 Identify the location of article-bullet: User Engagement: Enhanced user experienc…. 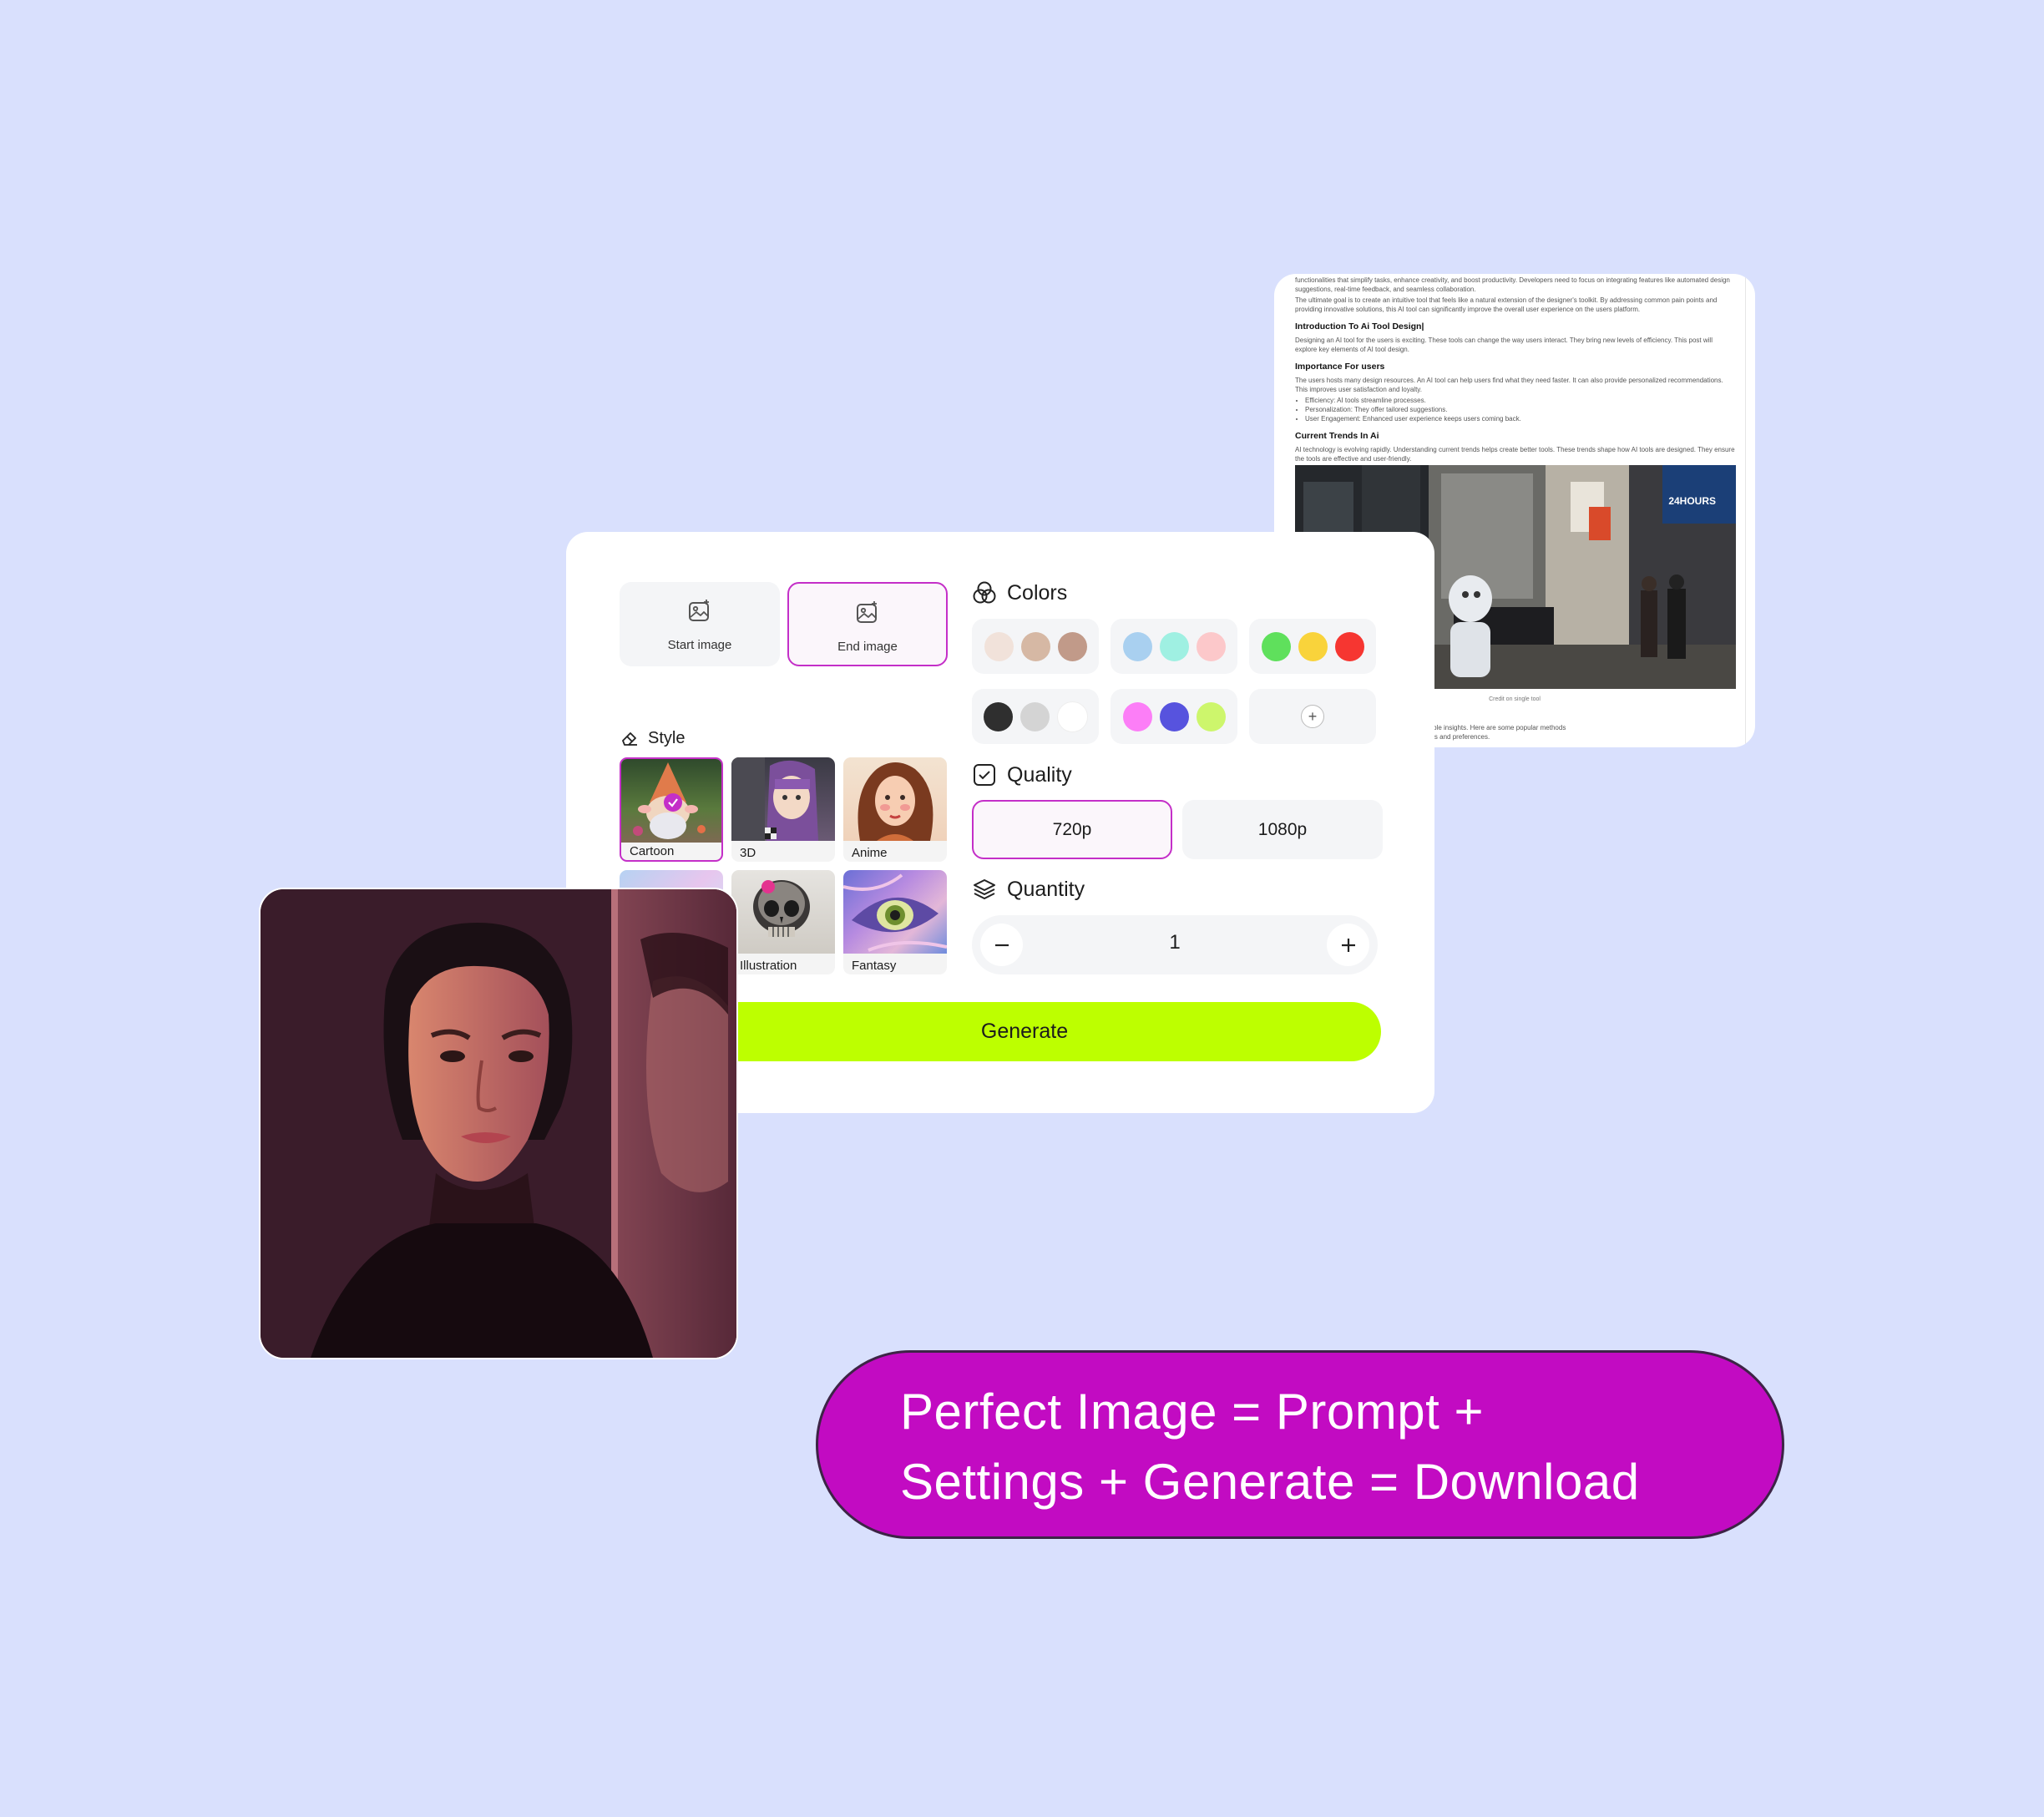
(1520, 418).